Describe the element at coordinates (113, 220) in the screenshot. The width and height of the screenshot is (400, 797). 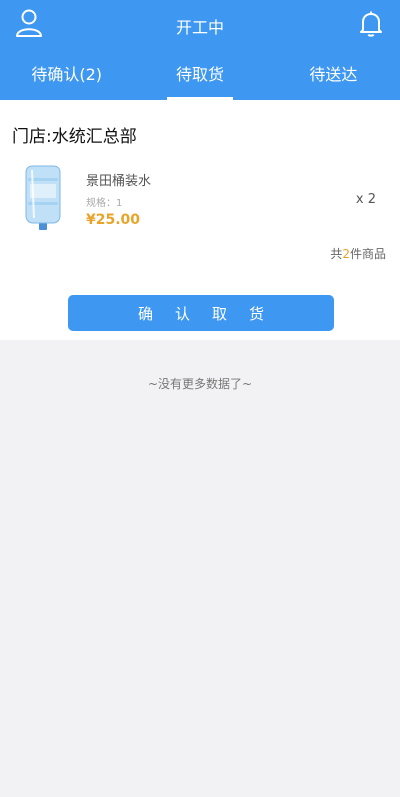
I see `product-price: ¥25.00` at that location.